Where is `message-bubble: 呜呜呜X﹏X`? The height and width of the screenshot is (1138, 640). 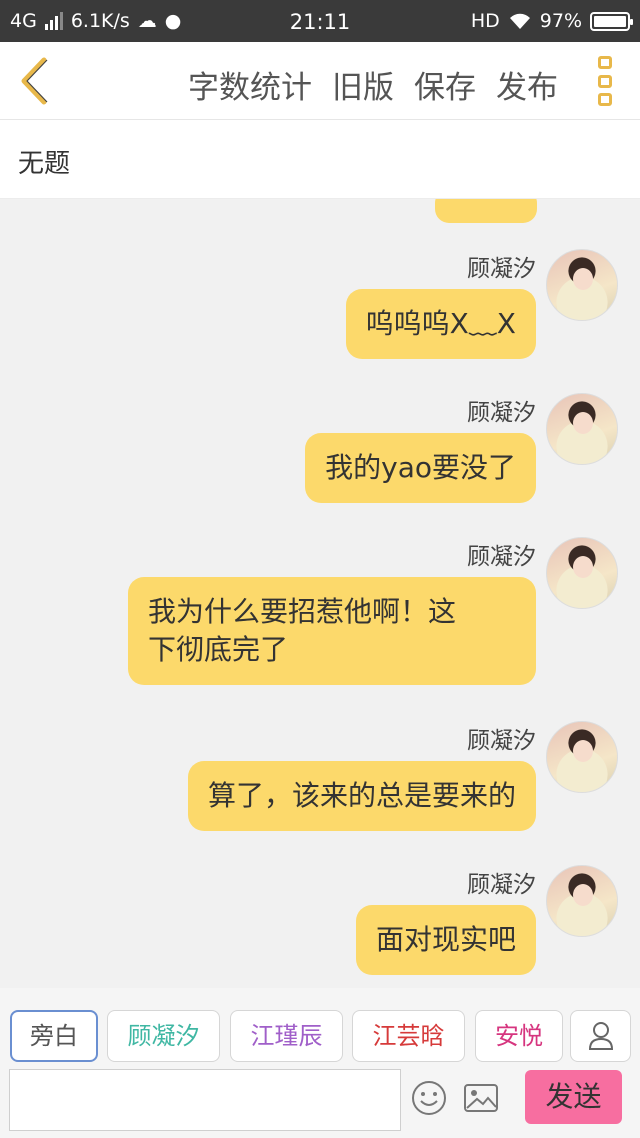 message-bubble: 呜呜呜X﹏X is located at coordinates (440, 324).